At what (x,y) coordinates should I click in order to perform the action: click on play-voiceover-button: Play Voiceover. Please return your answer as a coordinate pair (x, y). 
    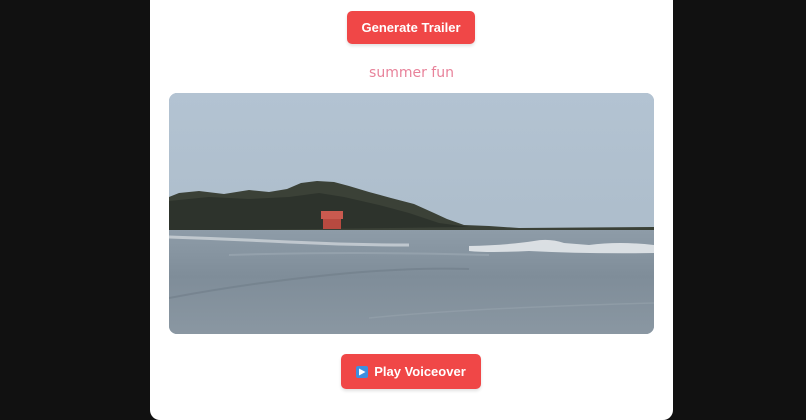
    Looking at the image, I should click on (411, 371).